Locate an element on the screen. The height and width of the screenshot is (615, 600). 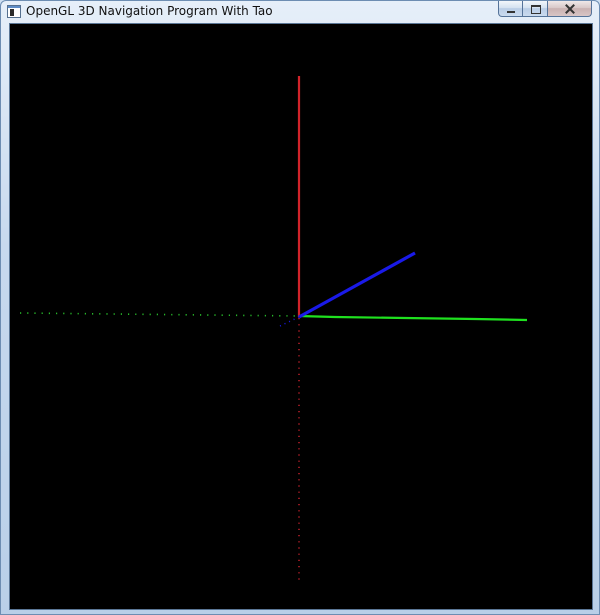
window-controls is located at coordinates (545, 9).